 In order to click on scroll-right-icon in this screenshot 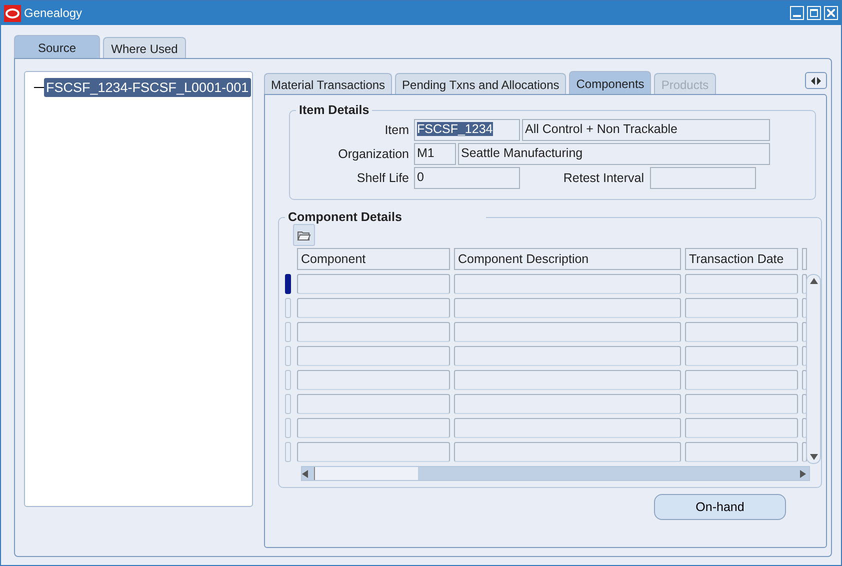, I will do `click(803, 474)`.